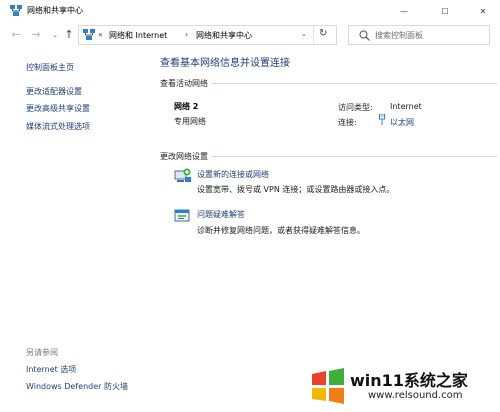 This screenshot has height=412, width=500. Describe the element at coordinates (313, 35) in the screenshot. I see `address-divider` at that location.